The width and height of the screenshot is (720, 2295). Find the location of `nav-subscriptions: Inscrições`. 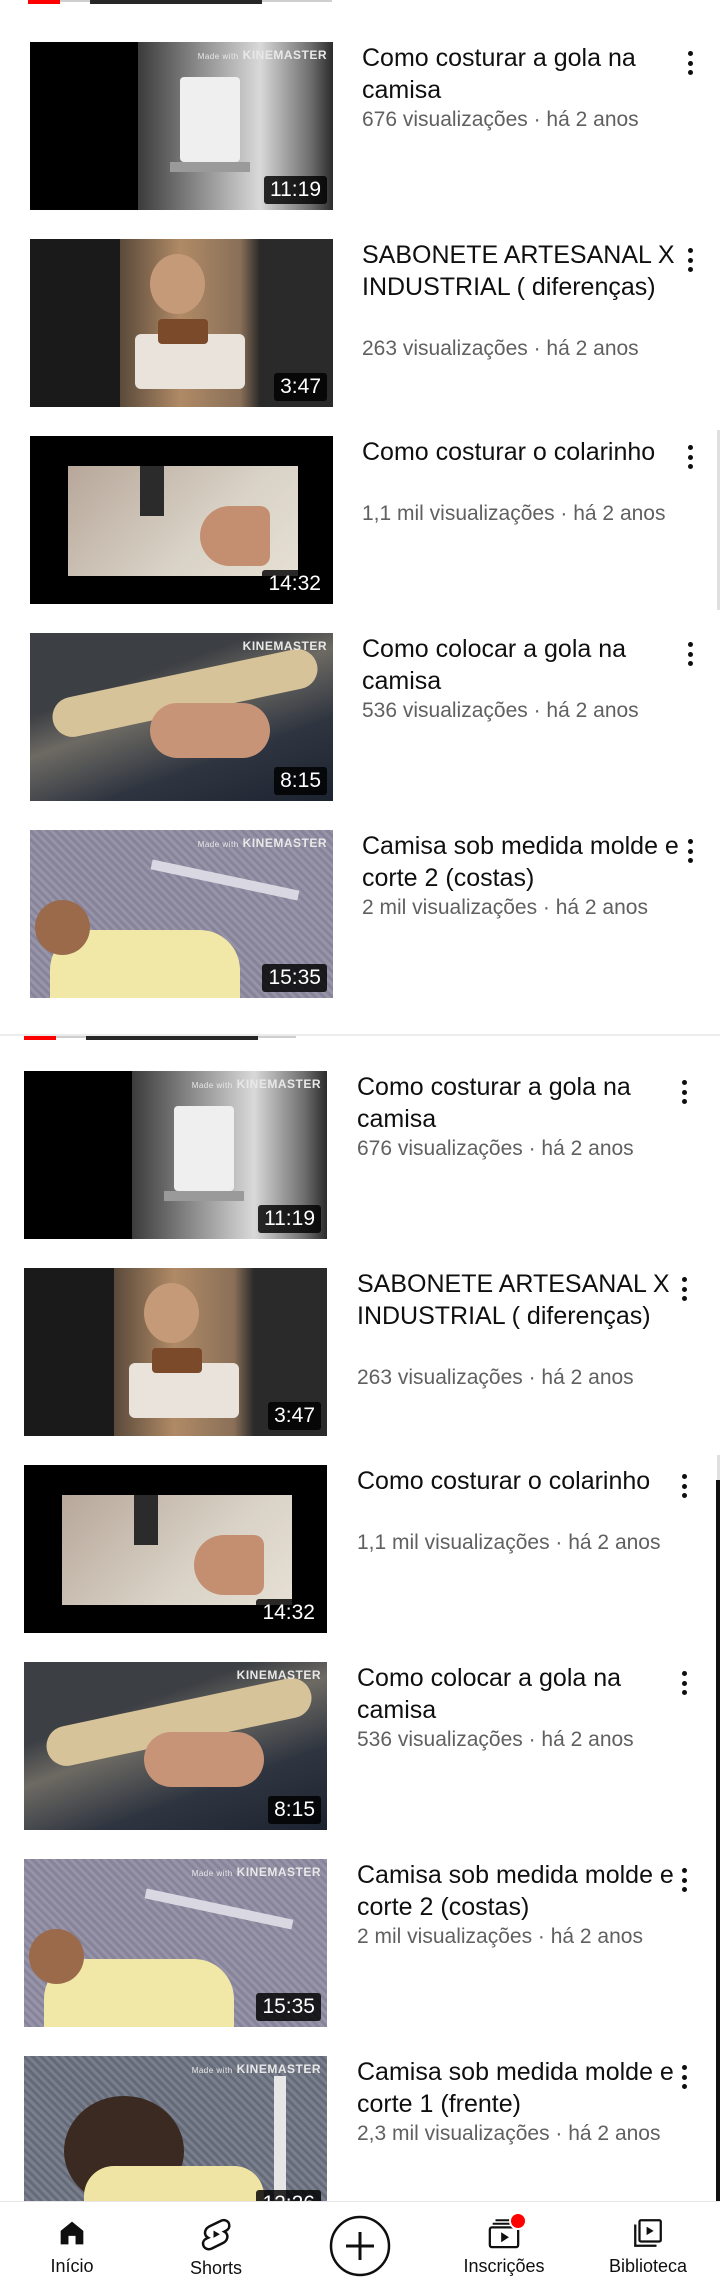

nav-subscriptions: Inscrições is located at coordinates (504, 2248).